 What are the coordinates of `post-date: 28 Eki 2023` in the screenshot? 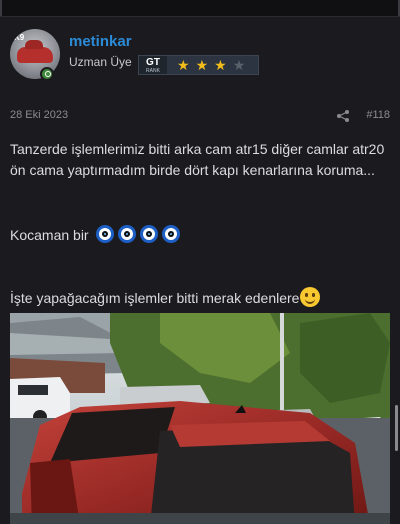 It's located at (39, 115).